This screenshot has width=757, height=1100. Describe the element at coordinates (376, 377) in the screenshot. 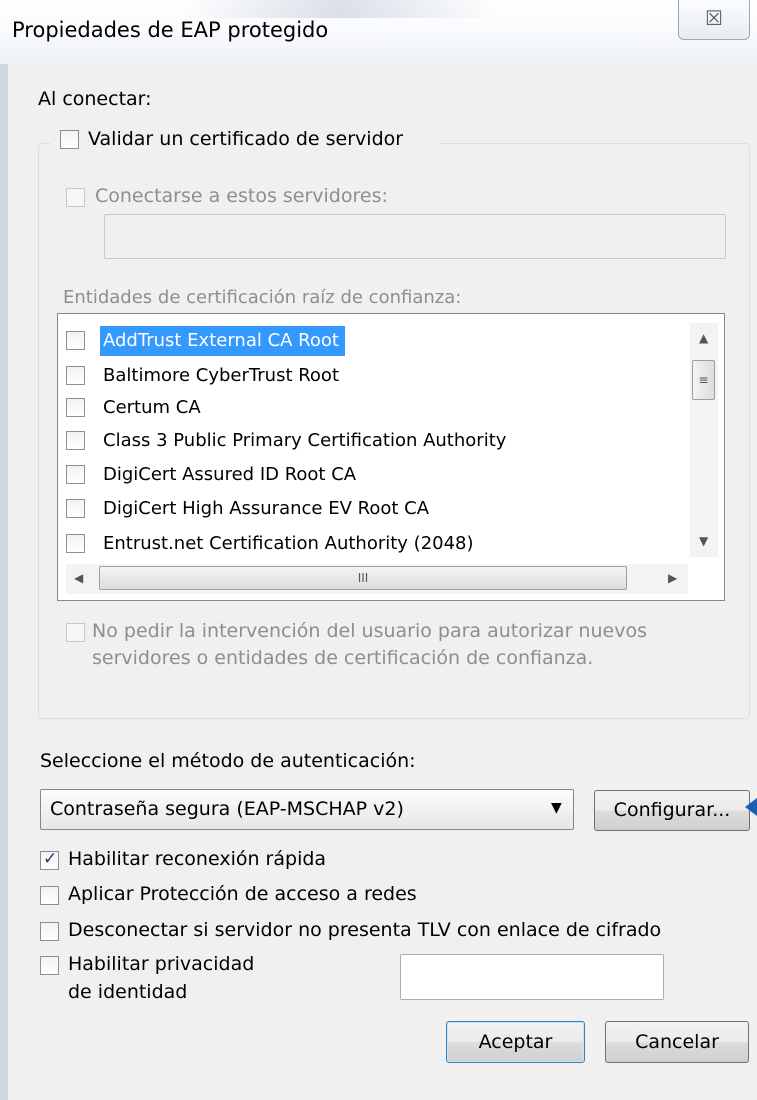

I see `list-item: Baltimore CyberTrust Root` at that location.